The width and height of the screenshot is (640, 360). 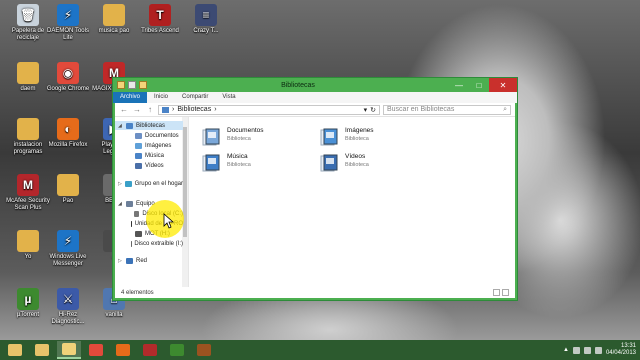 What do you see at coordinates (143, 85) in the screenshot?
I see `new-folder-icon` at bounding box center [143, 85].